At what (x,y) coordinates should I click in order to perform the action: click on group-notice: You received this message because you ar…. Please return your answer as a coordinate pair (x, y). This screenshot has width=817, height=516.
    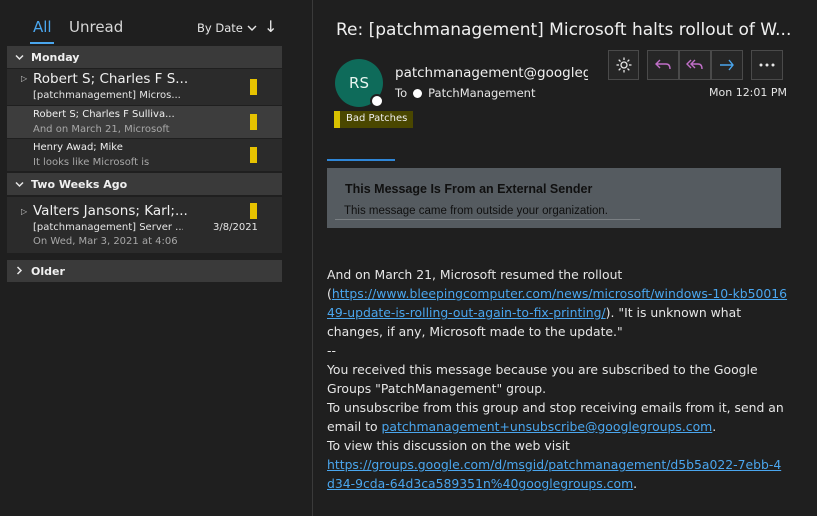
    Looking at the image, I should click on (542, 379).